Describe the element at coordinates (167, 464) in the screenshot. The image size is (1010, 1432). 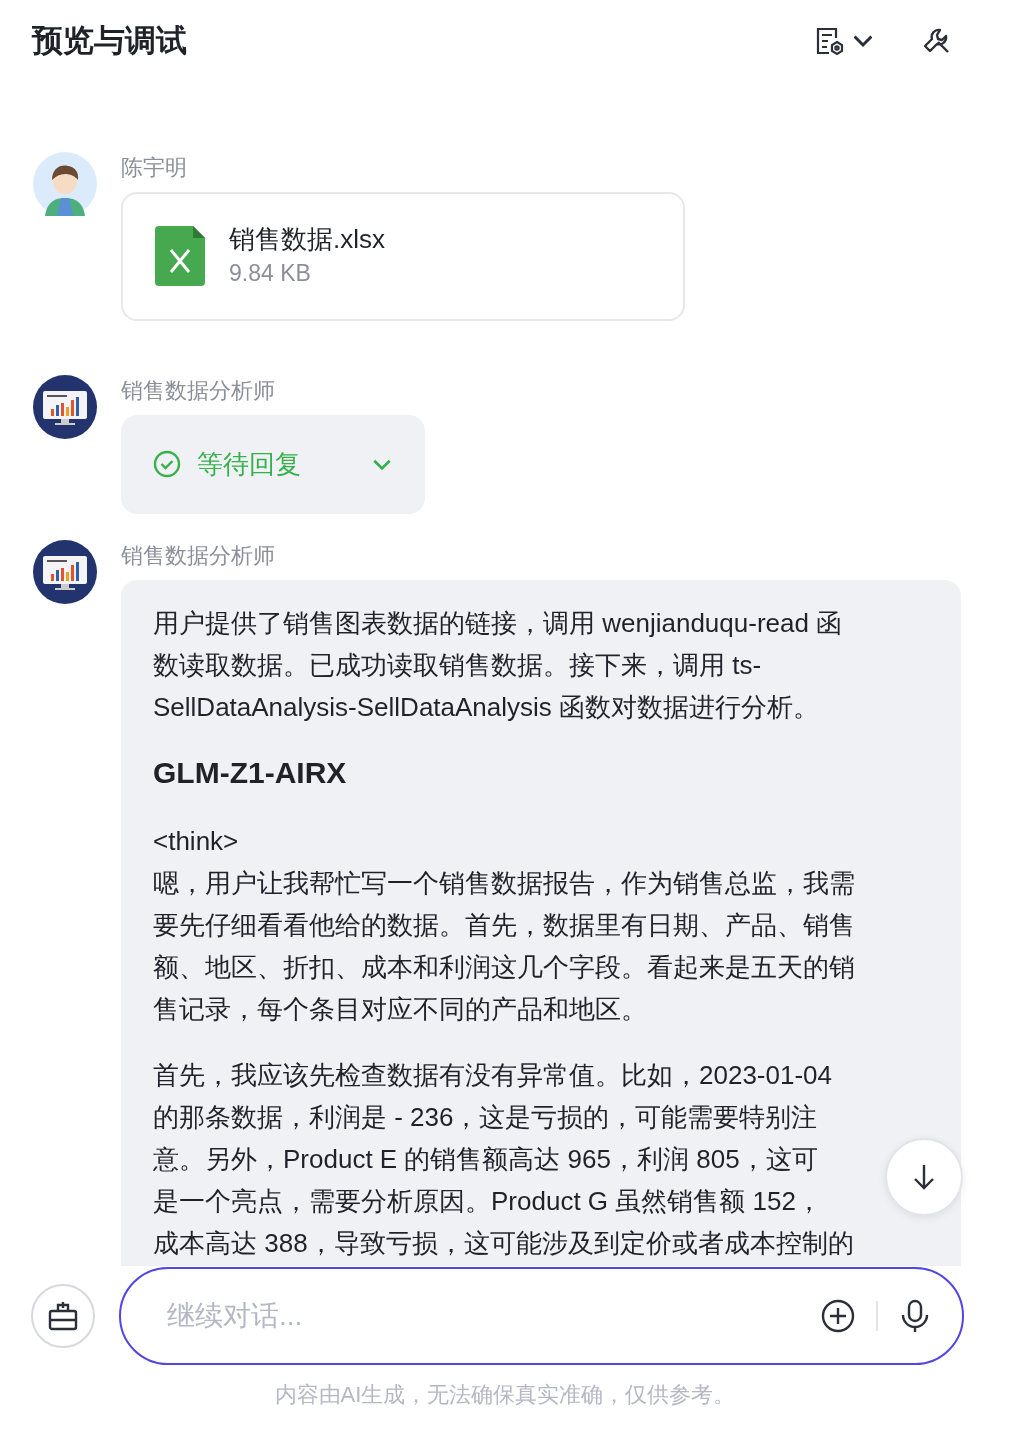
I see `check-circle-icon` at that location.